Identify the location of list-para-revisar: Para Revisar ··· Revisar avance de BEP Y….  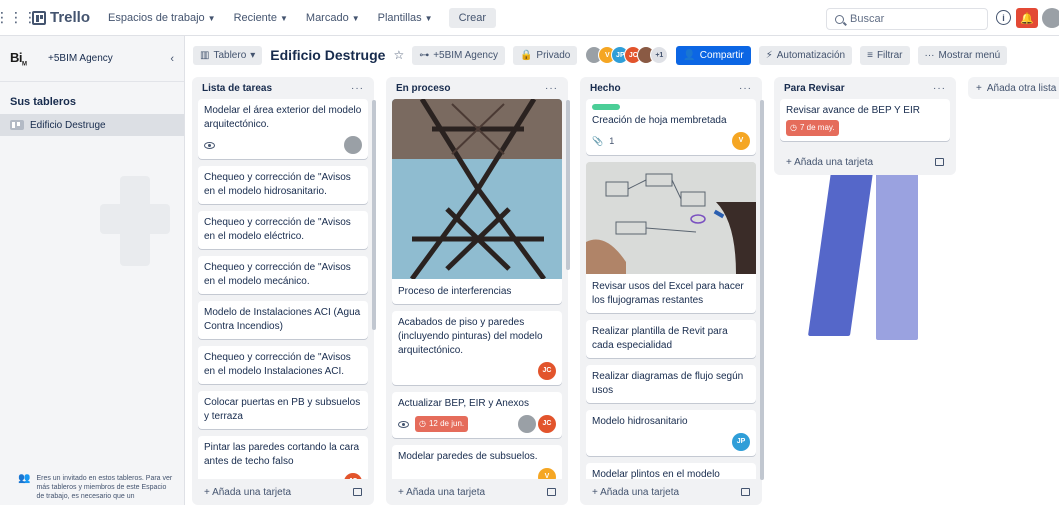
(865, 126).